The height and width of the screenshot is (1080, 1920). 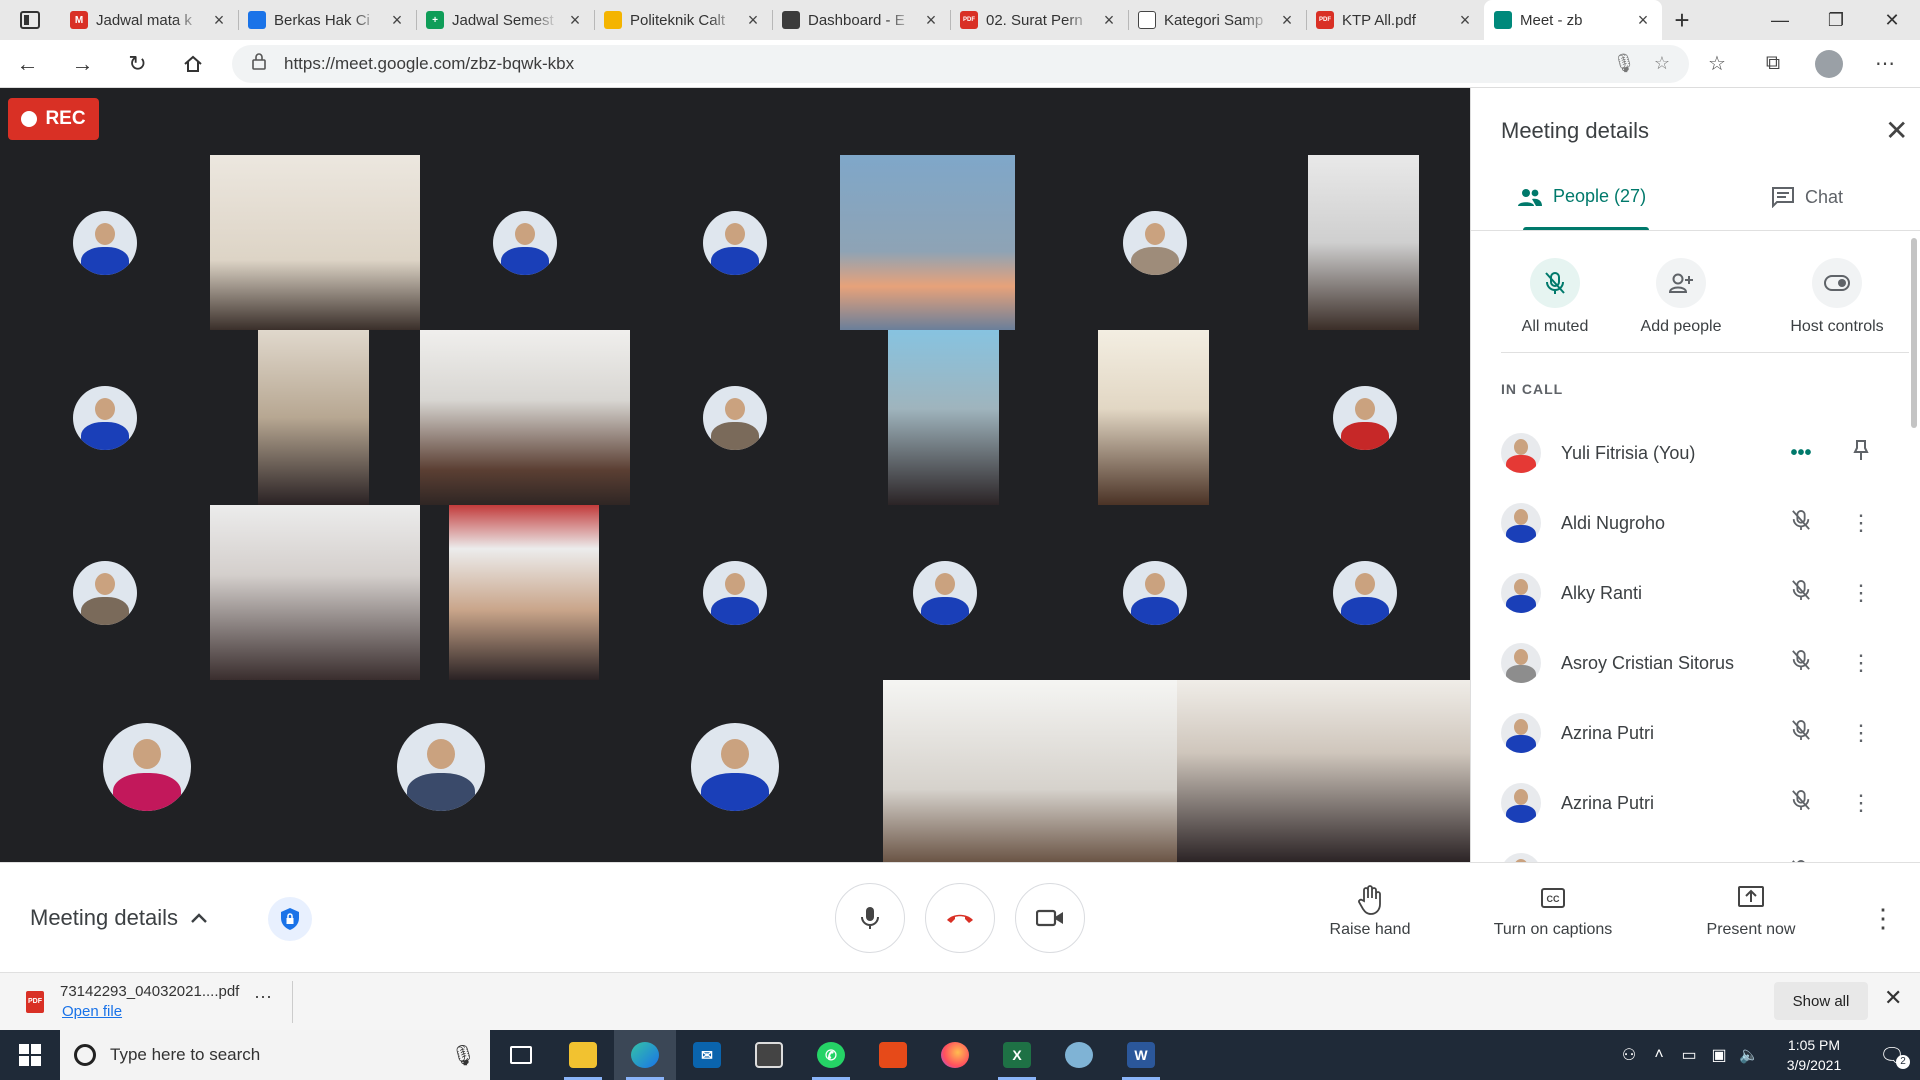 I want to click on taskbar-search: Type here to search 🎙, so click(x=275, y=1055).